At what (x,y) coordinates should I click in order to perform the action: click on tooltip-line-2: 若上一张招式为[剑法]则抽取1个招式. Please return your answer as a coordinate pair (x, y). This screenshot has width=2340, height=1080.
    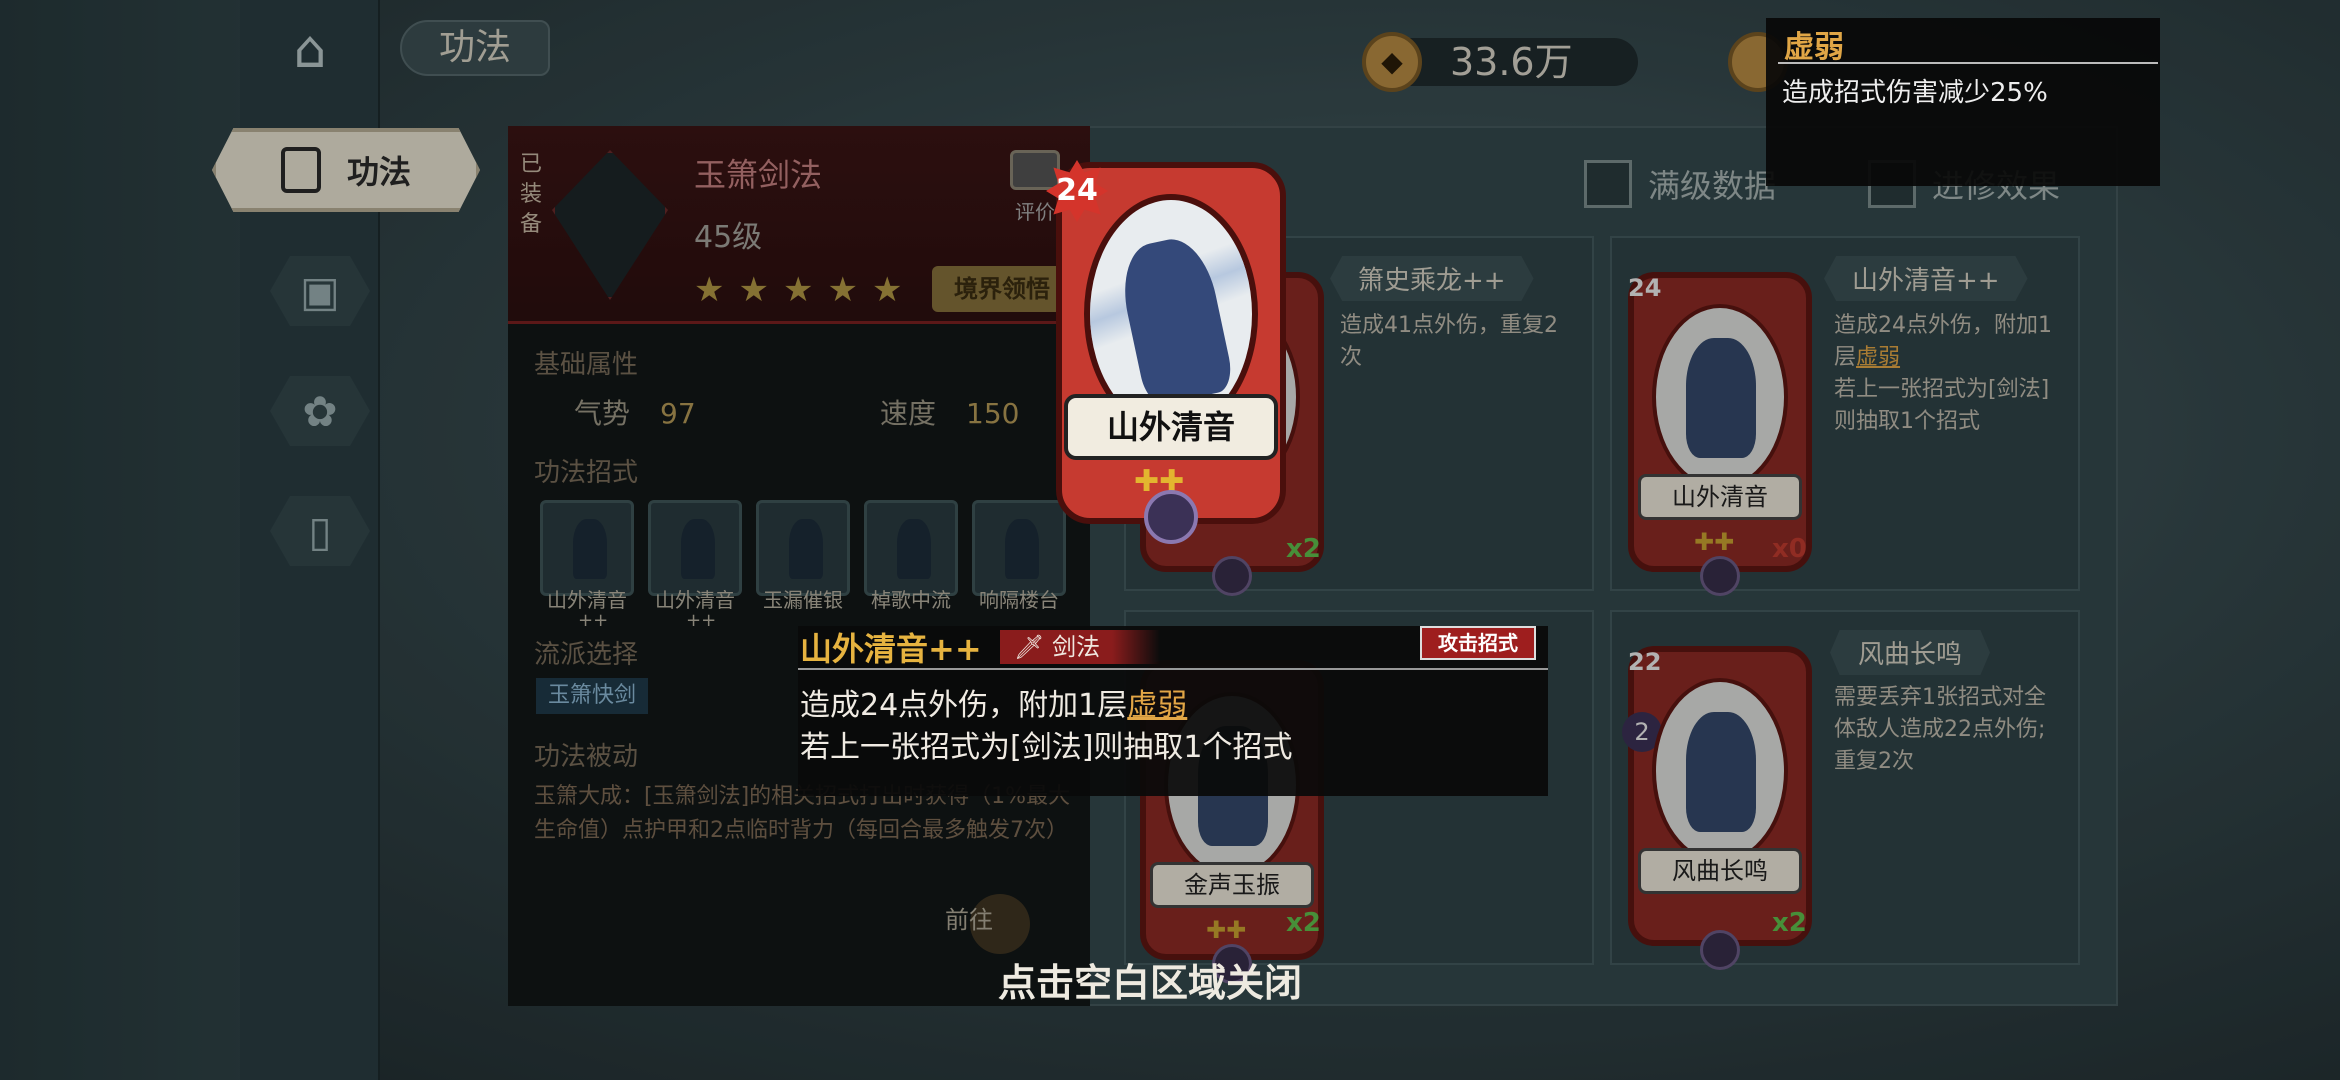
    Looking at the image, I should click on (1046, 747).